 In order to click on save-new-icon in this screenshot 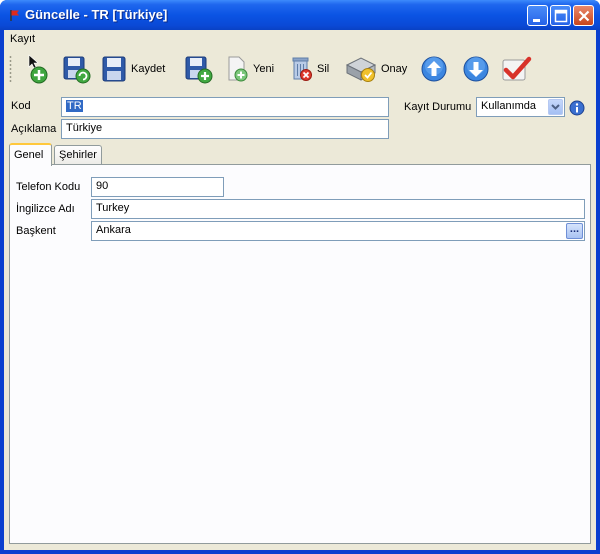, I will do `click(199, 70)`.